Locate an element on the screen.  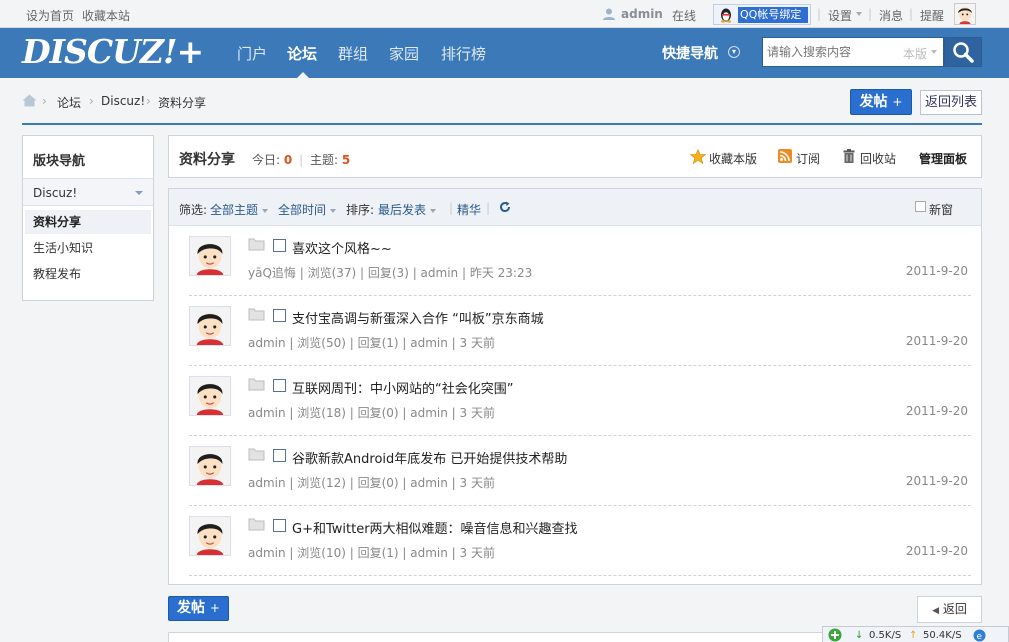
threads-label: 主题: is located at coordinates (323, 160).